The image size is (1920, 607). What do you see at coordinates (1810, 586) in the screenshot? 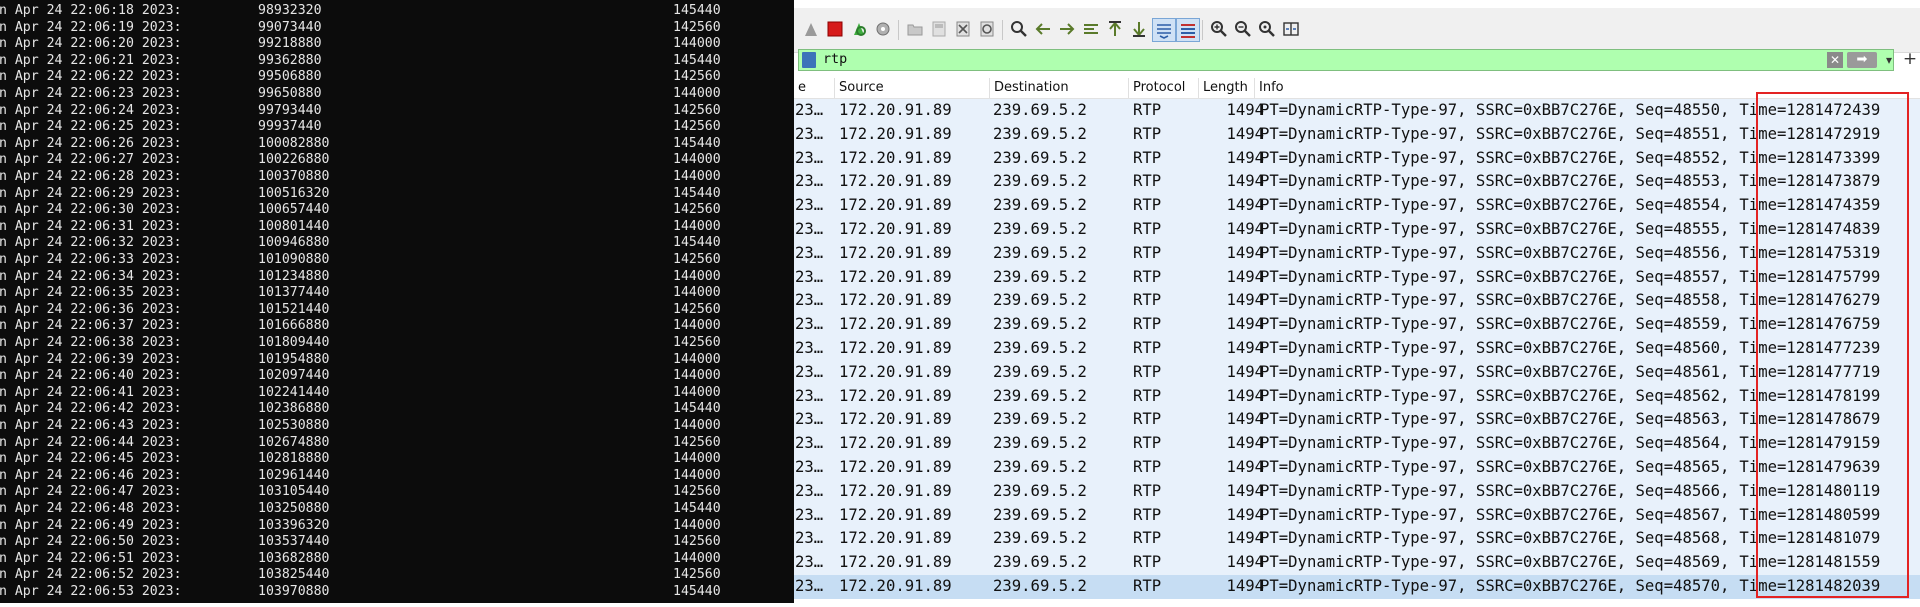
I see `packet-rtp-timestamp: Time=1281482039` at bounding box center [1810, 586].